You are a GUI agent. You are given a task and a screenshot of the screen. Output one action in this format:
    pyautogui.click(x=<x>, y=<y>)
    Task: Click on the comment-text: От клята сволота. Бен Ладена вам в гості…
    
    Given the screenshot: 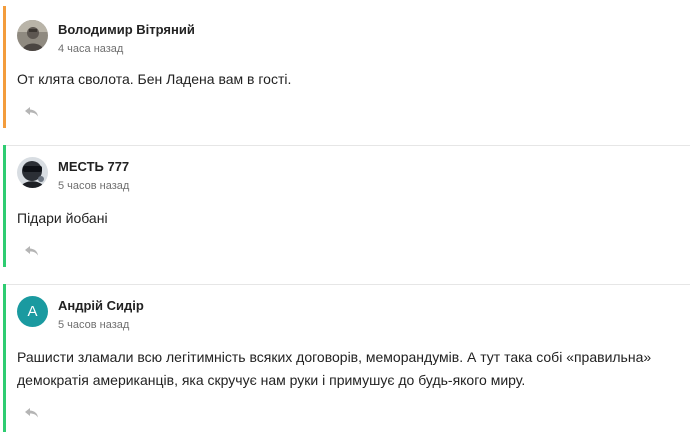 What is the action you would take?
    pyautogui.click(x=154, y=79)
    